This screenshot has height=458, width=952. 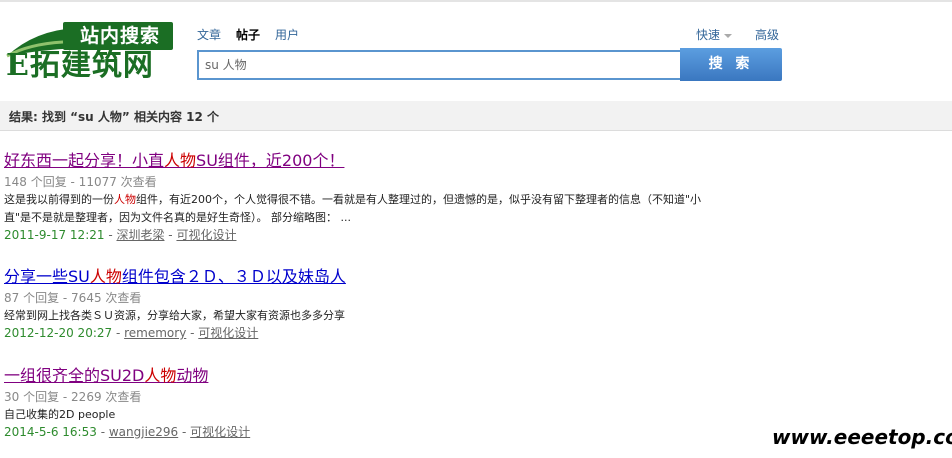 I want to click on tab-posts: 帖子, so click(x=248, y=35).